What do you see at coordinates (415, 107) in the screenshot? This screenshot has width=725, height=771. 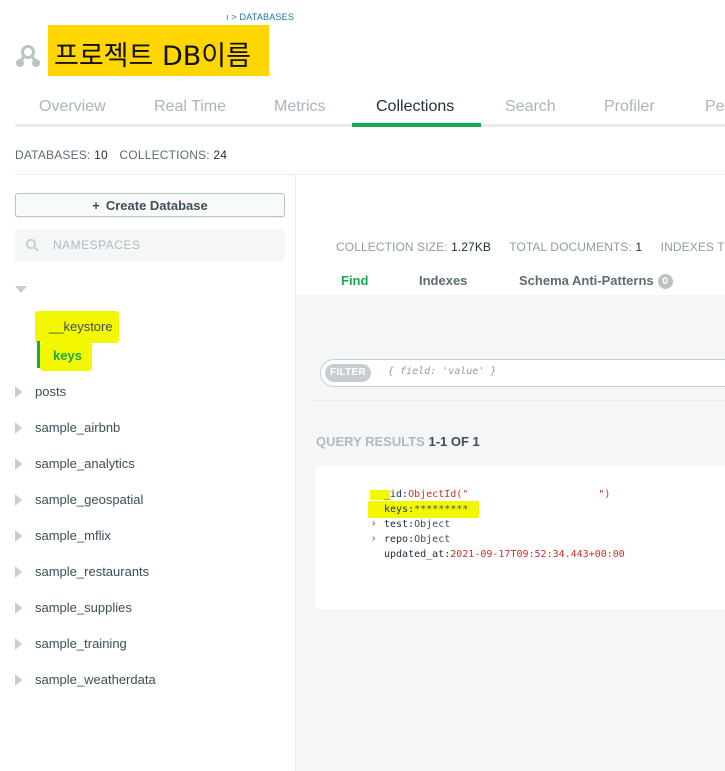 I see `tab-collections: Collections` at bounding box center [415, 107].